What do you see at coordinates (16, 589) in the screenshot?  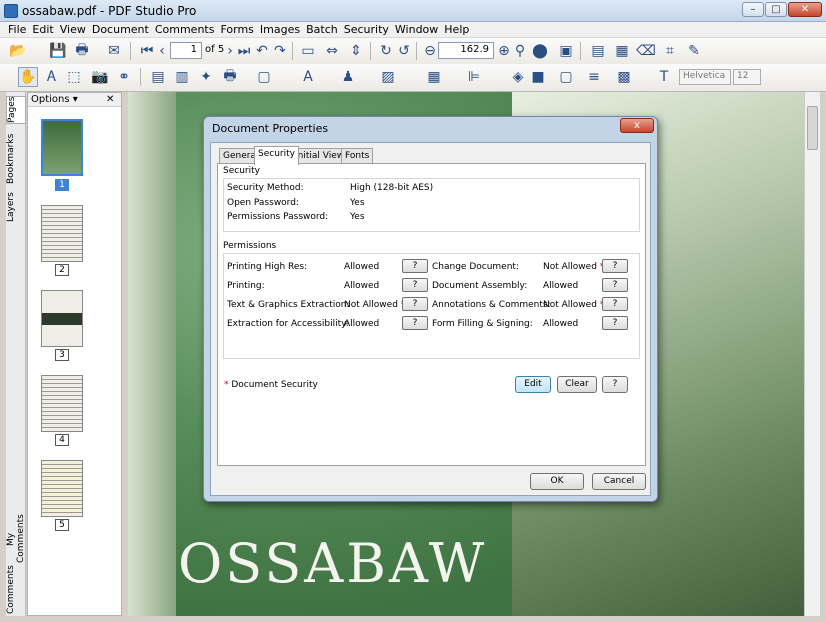 I see `tab-comments: Comments` at bounding box center [16, 589].